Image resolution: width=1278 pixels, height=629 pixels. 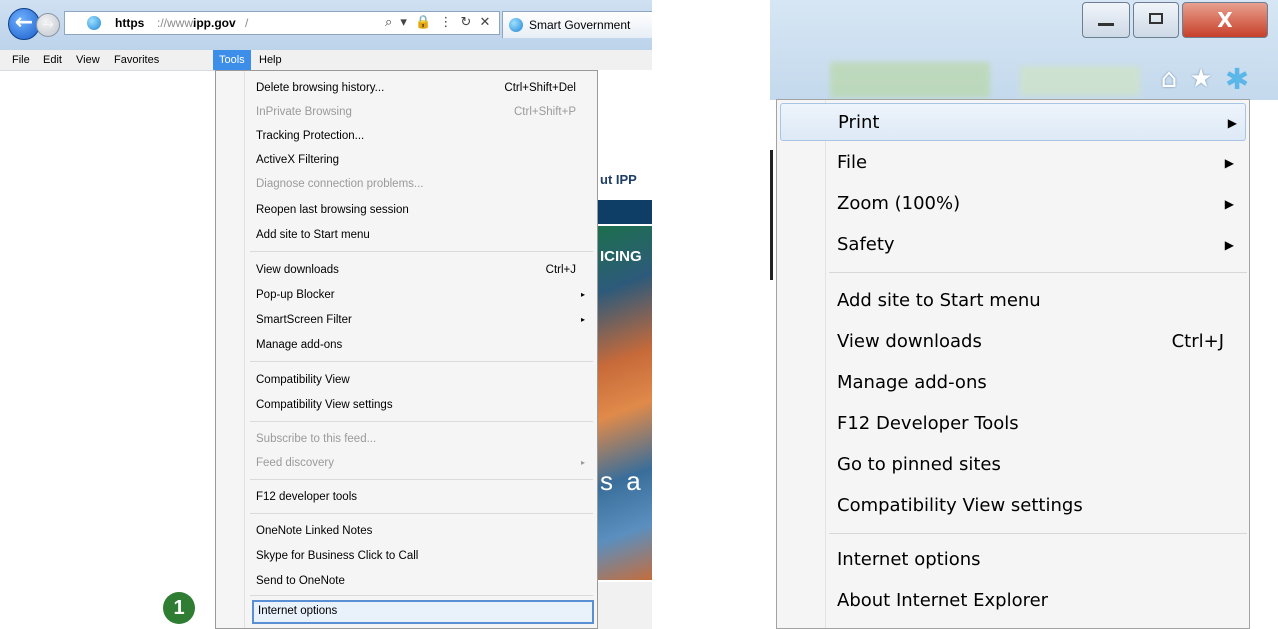 I want to click on address-bar-icons: ⌕ ▾ 🔒 ⋮ ↻ ✕, so click(x=438, y=23).